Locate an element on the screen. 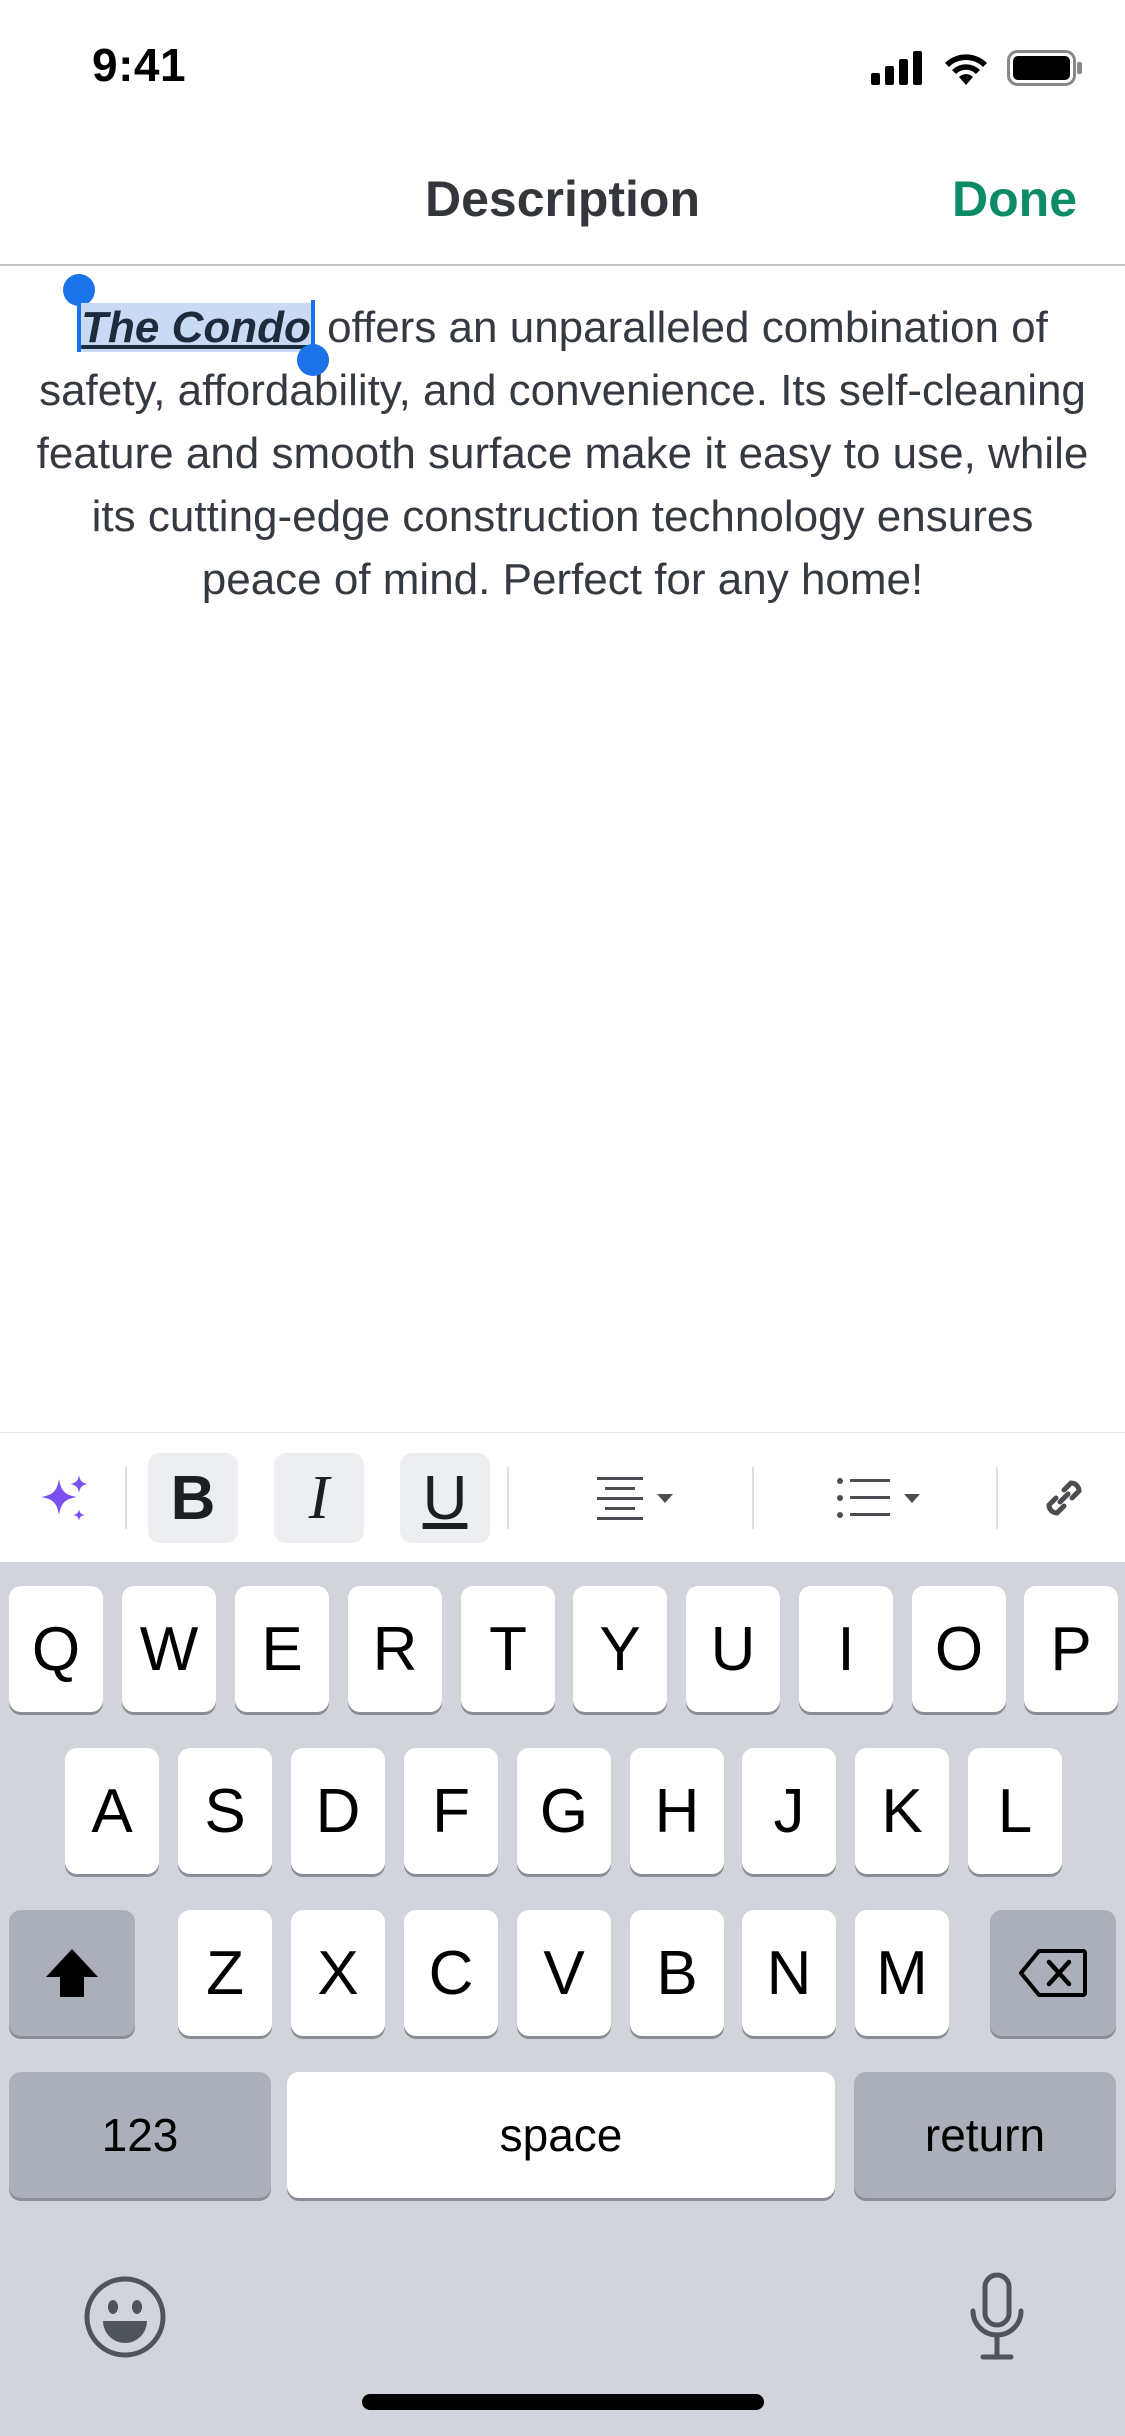  list-dropdown is located at coordinates (884, 1498).